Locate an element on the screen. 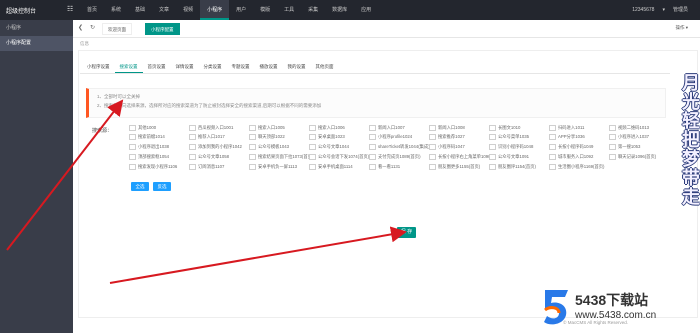 This screenshot has width=700, height=333. menu-icon: ☷ is located at coordinates (70, 9).